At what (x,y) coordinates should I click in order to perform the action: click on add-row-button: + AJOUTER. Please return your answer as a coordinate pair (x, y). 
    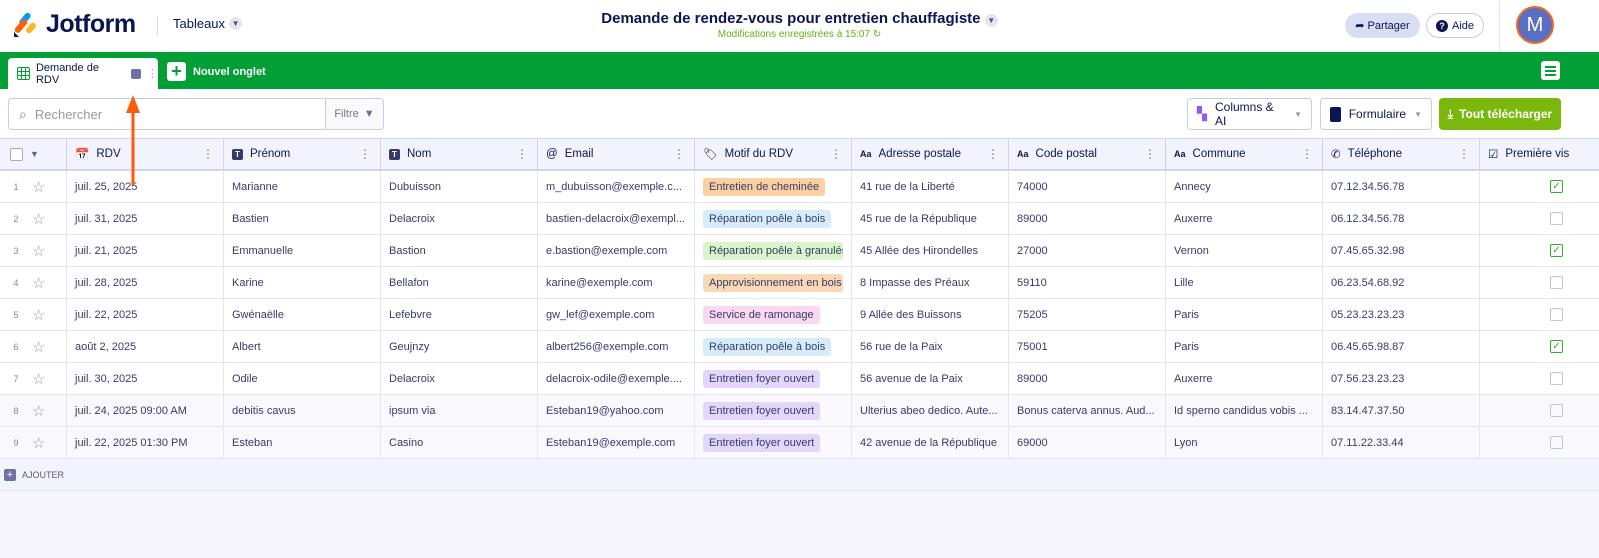
    Looking at the image, I should click on (799, 475).